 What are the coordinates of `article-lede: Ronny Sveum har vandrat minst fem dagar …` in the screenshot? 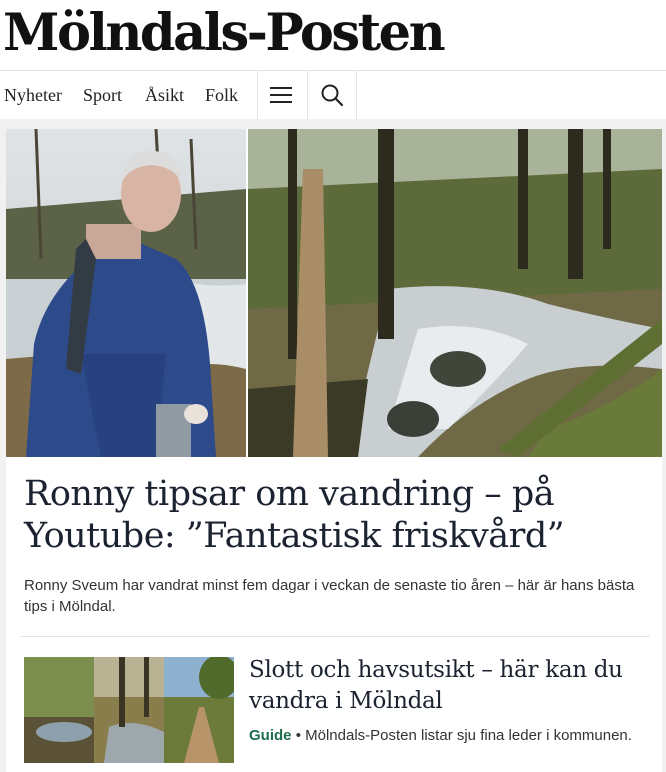 It's located at (329, 596).